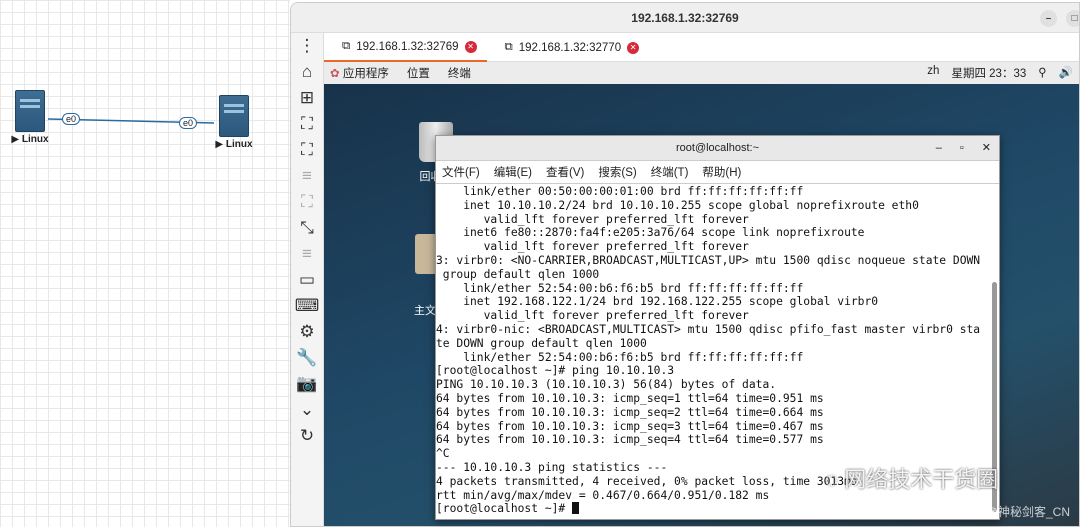 The image size is (1080, 527). I want to click on menu-search: 搜索(S), so click(617, 172).